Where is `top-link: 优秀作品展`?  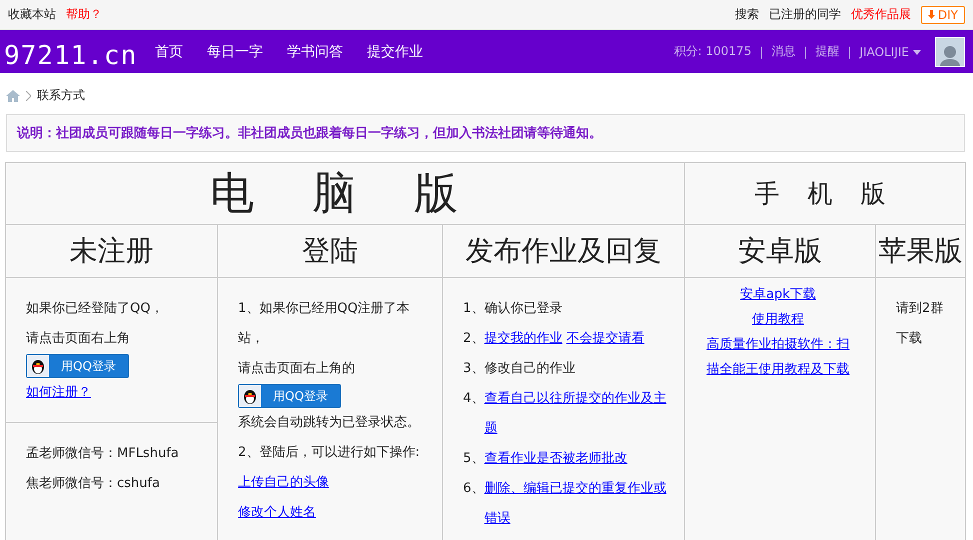
top-link: 优秀作品展 is located at coordinates (880, 14).